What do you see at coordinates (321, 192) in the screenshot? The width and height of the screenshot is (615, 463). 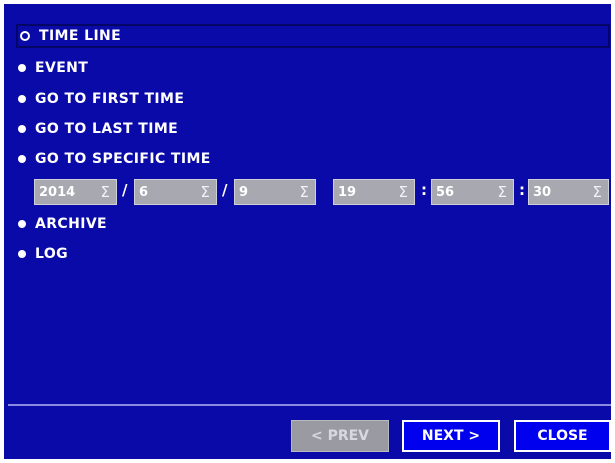 I see `specific-time-row: 2014 Σ / 6 Σ / 9 Σ 19 Σ : 56 Σ : 30 Σ` at bounding box center [321, 192].